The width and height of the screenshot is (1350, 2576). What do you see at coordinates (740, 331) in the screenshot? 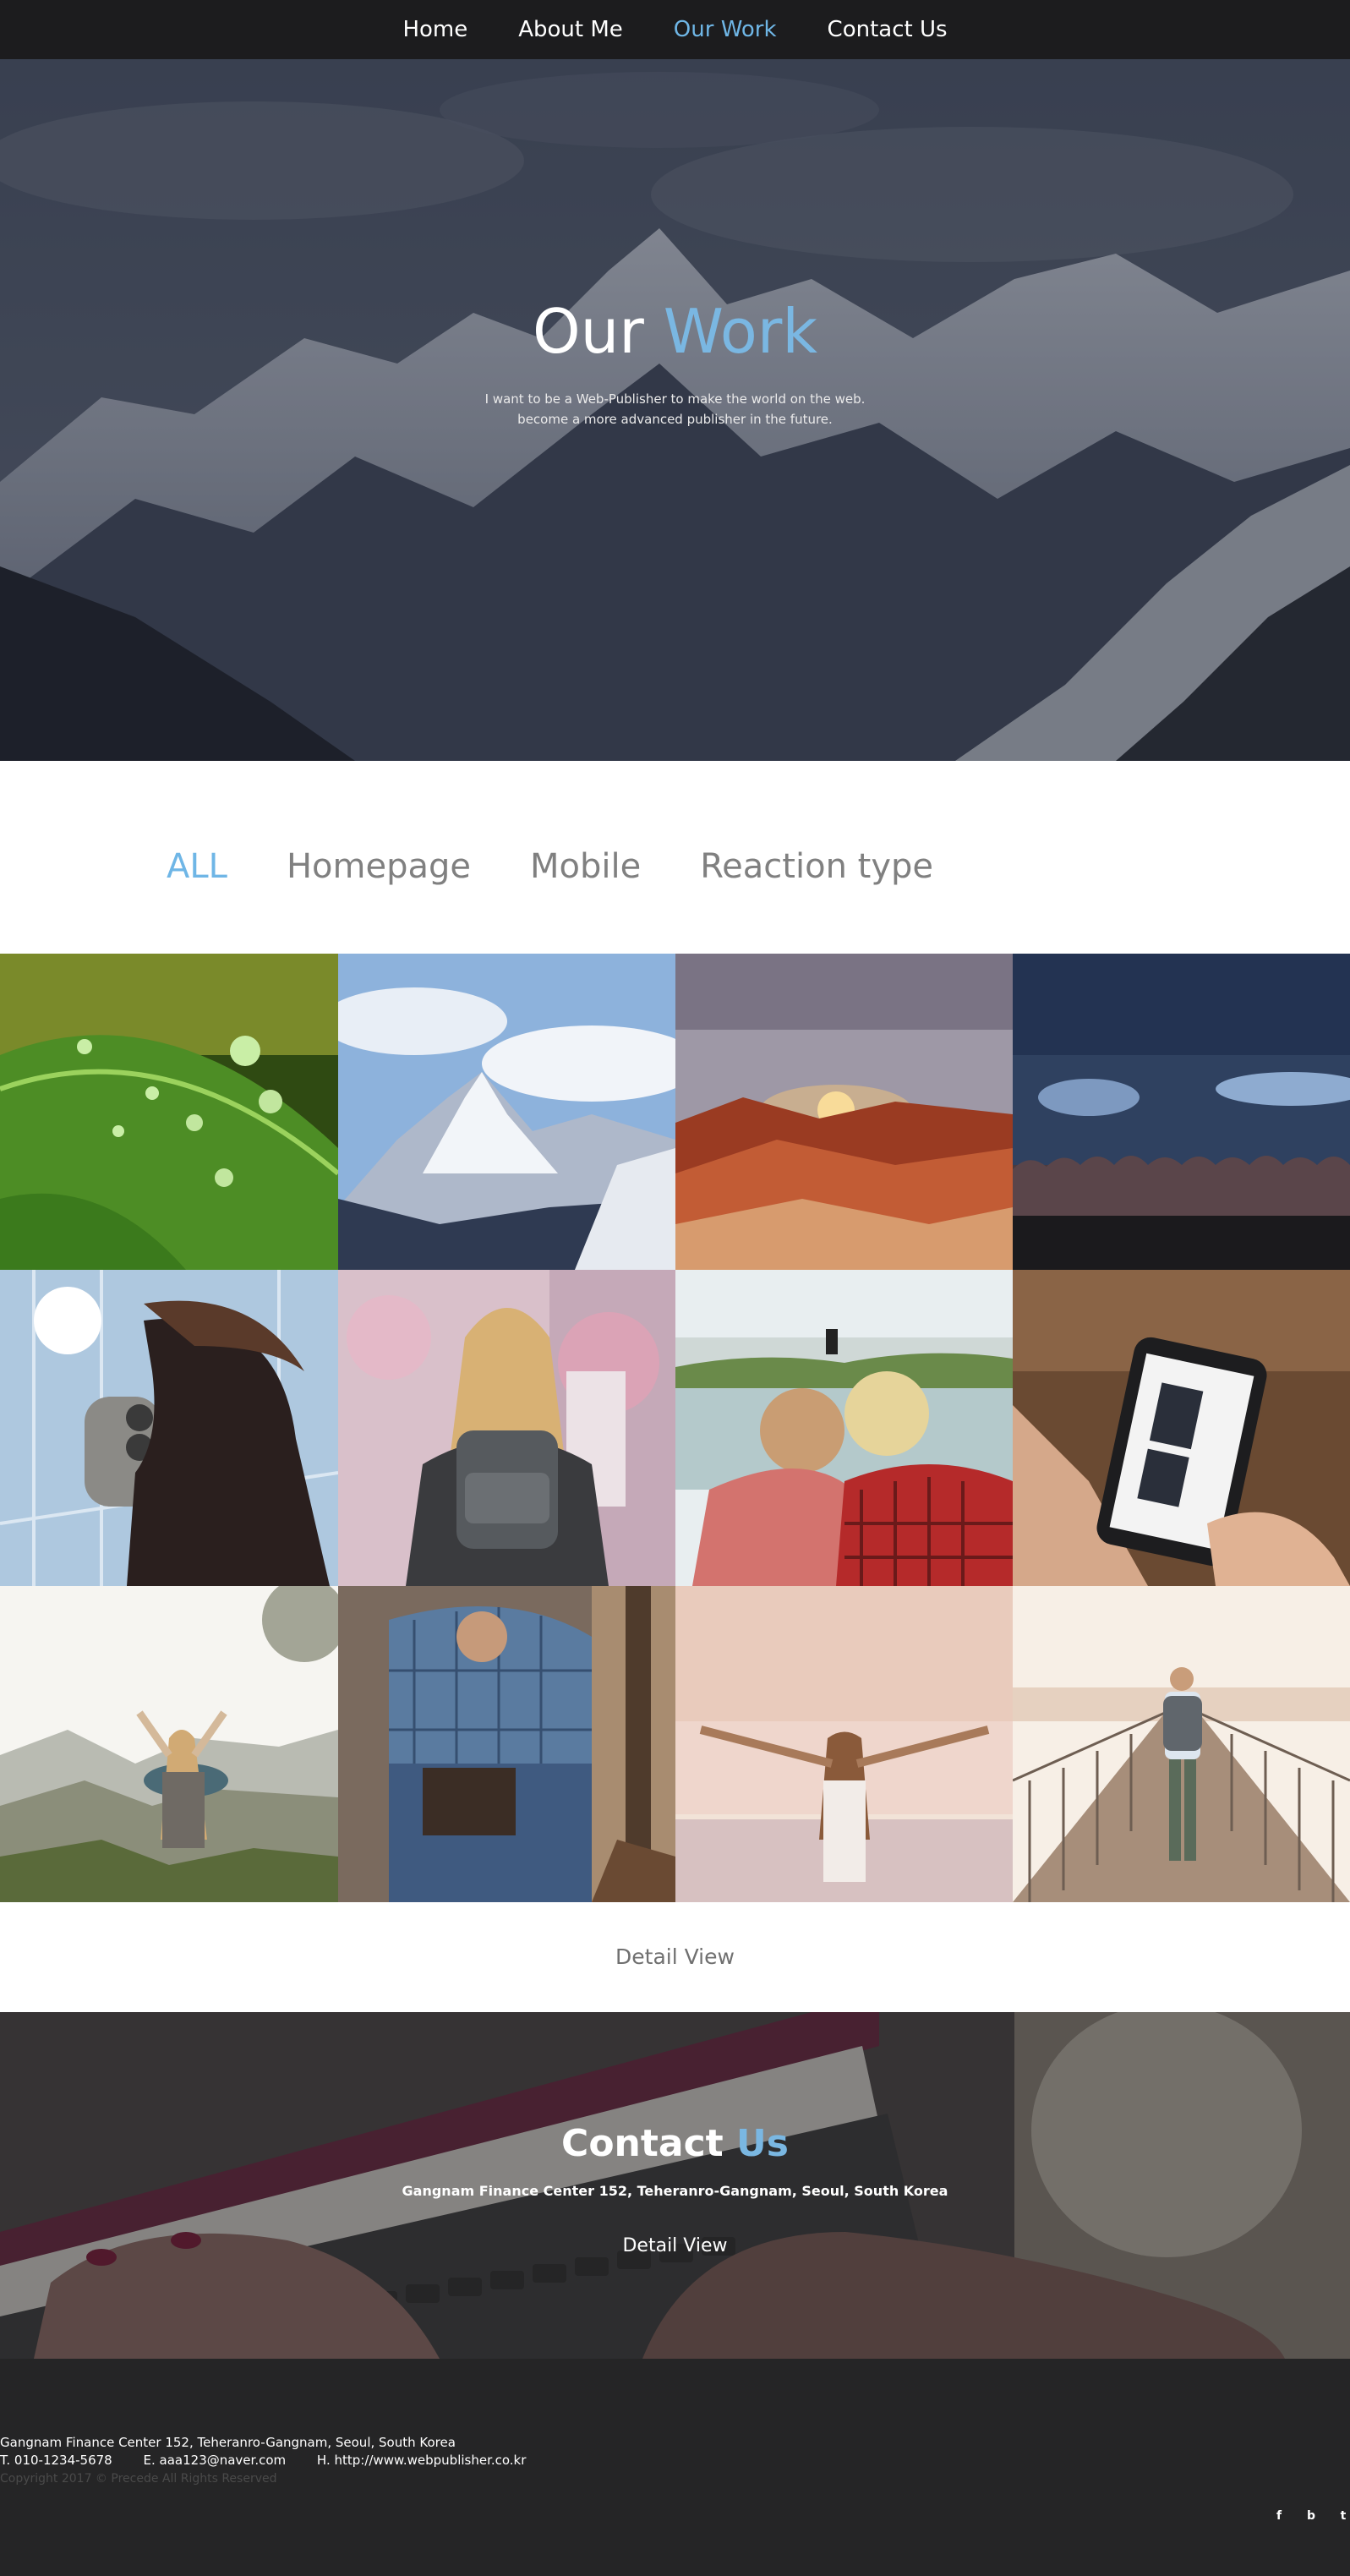
I see `hero-title-accent: Work` at bounding box center [740, 331].